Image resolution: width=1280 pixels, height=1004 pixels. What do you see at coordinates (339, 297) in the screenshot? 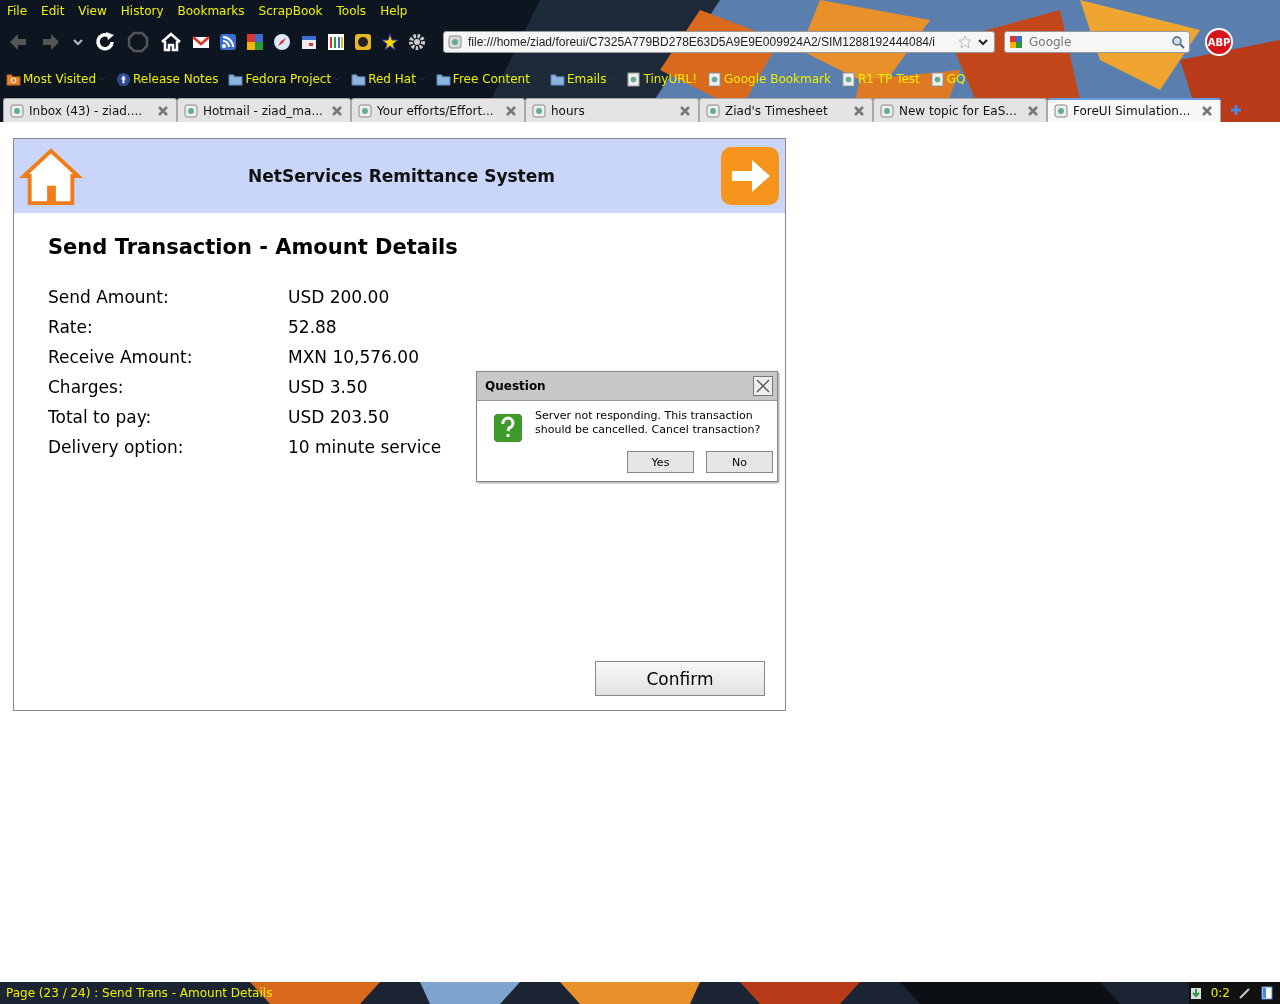
I see `field-value: USD 200.00` at bounding box center [339, 297].